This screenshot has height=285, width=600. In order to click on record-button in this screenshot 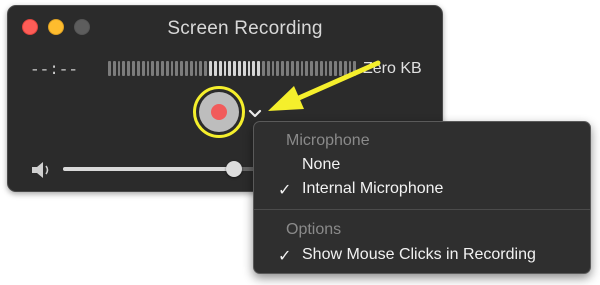, I will do `click(219, 112)`.